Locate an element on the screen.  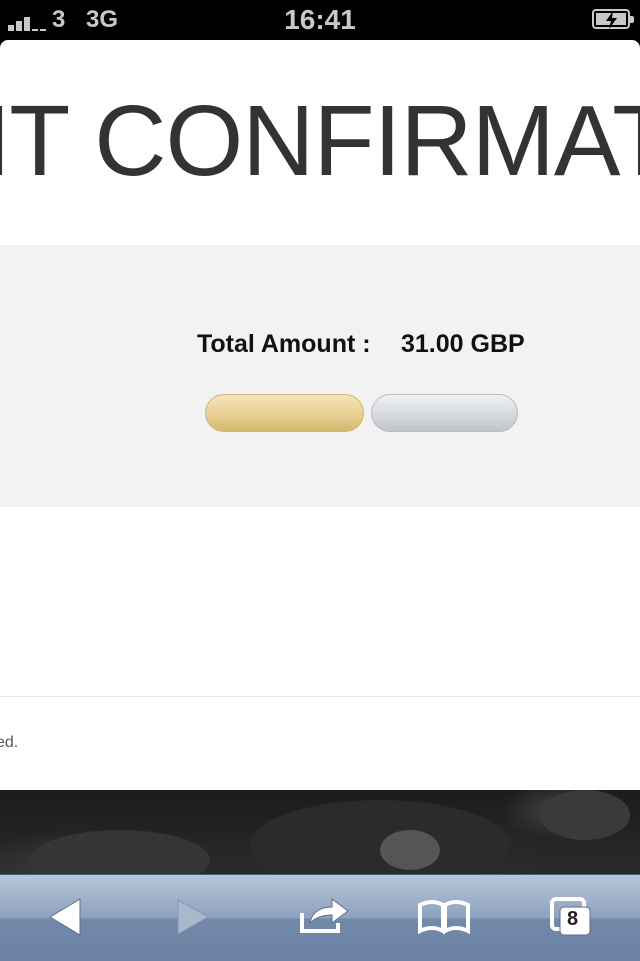
back-button is located at coordinates (68, 918).